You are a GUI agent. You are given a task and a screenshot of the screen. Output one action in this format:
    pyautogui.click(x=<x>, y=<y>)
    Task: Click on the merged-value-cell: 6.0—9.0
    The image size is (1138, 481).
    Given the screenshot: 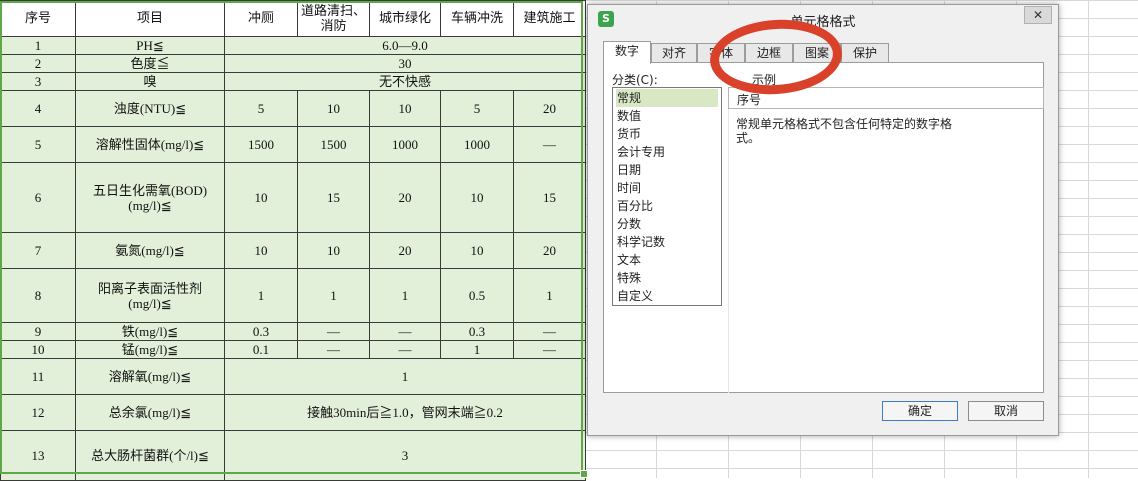 What is the action you would take?
    pyautogui.click(x=405, y=45)
    